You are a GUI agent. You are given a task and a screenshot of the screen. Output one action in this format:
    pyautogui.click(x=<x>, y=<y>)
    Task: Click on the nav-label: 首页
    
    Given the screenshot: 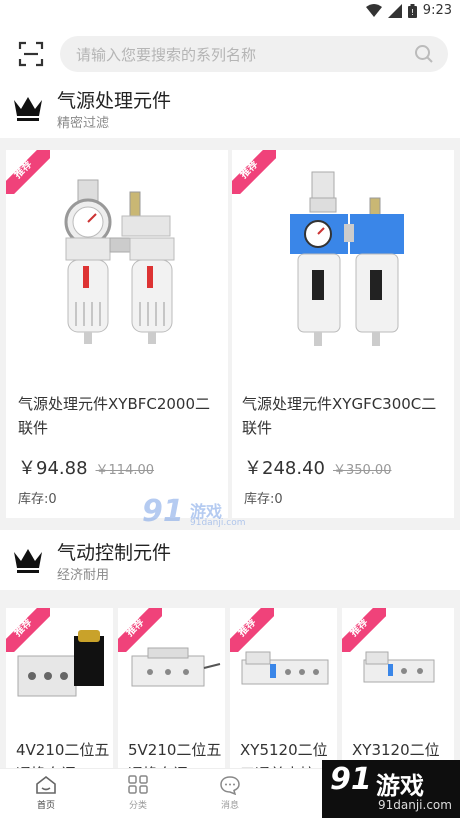 What is the action you would take?
    pyautogui.click(x=45, y=806)
    